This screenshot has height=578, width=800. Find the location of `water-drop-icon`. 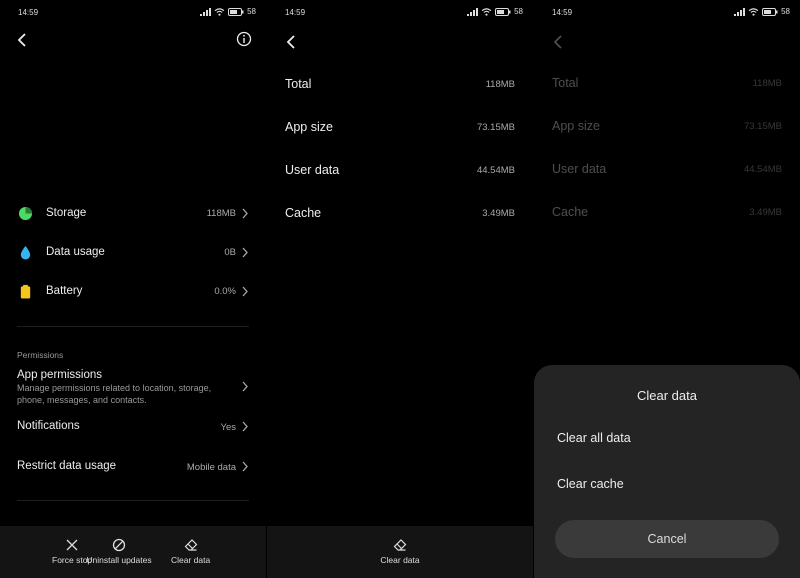

water-drop-icon is located at coordinates (25, 252).